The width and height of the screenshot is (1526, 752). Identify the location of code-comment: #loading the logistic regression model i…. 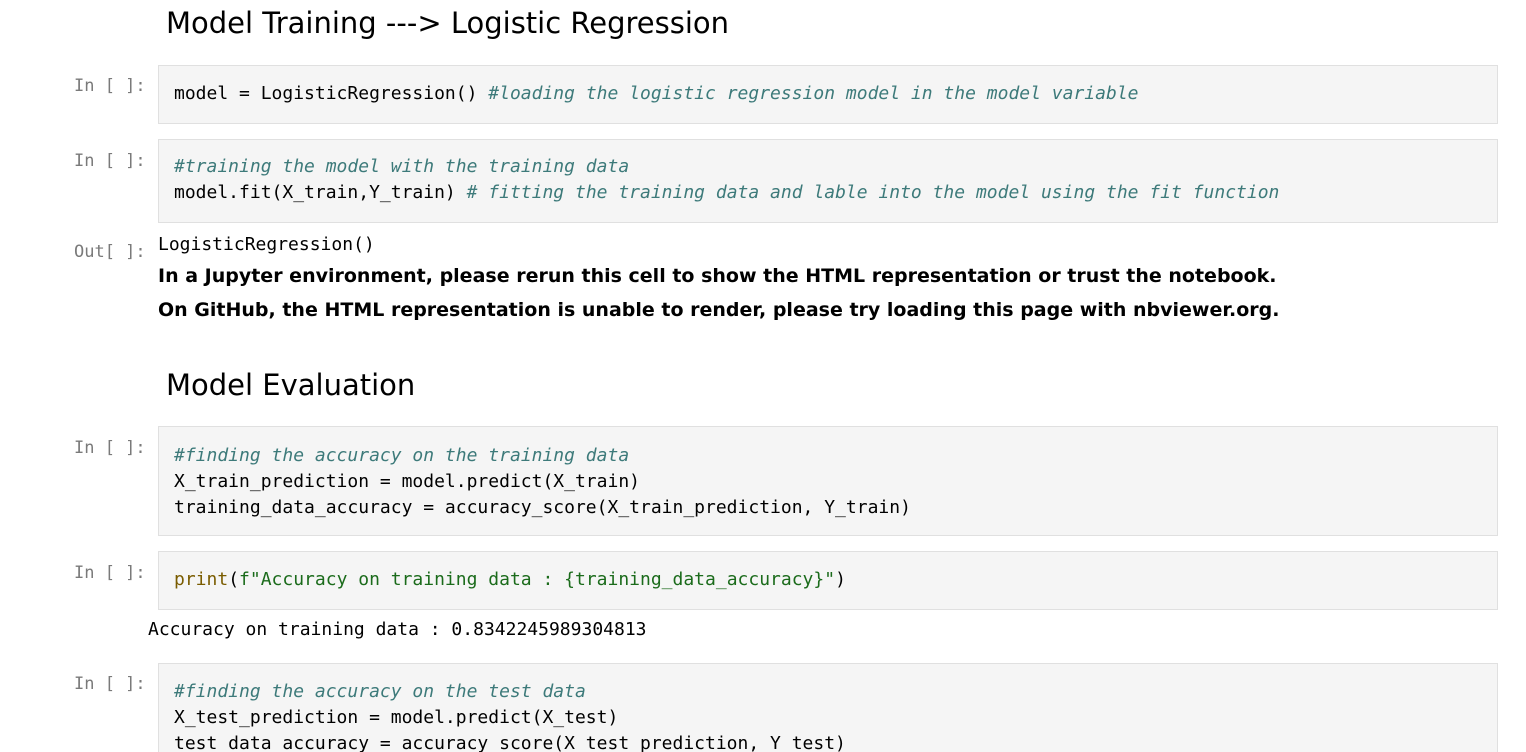
(813, 93).